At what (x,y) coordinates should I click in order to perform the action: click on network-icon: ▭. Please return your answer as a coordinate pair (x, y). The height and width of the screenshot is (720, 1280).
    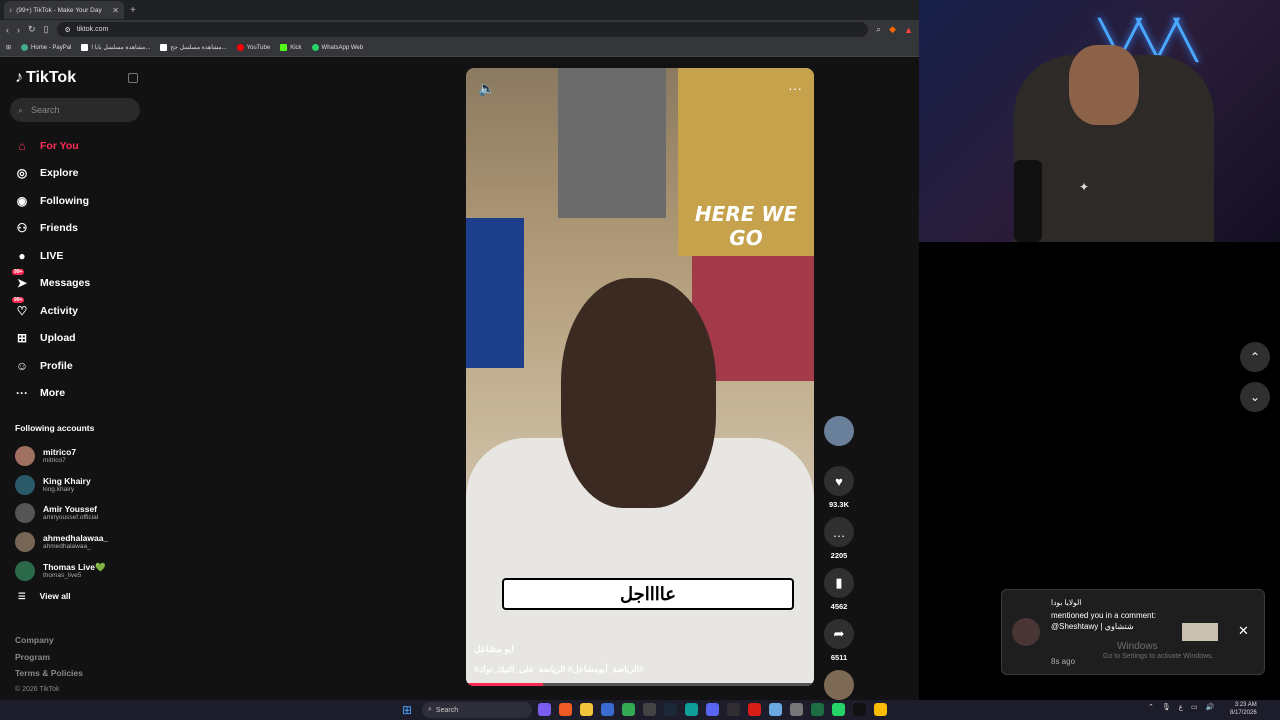
    Looking at the image, I should click on (1194, 707).